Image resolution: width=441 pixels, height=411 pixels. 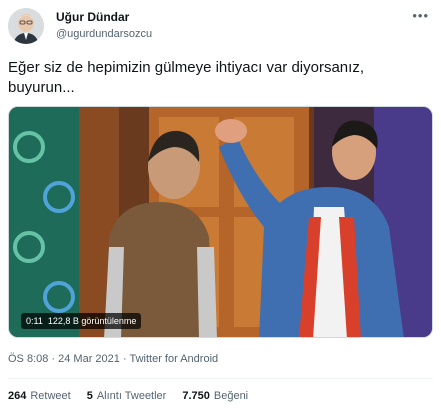 I want to click on tweet-time: ÖS 8:08, so click(x=28, y=359).